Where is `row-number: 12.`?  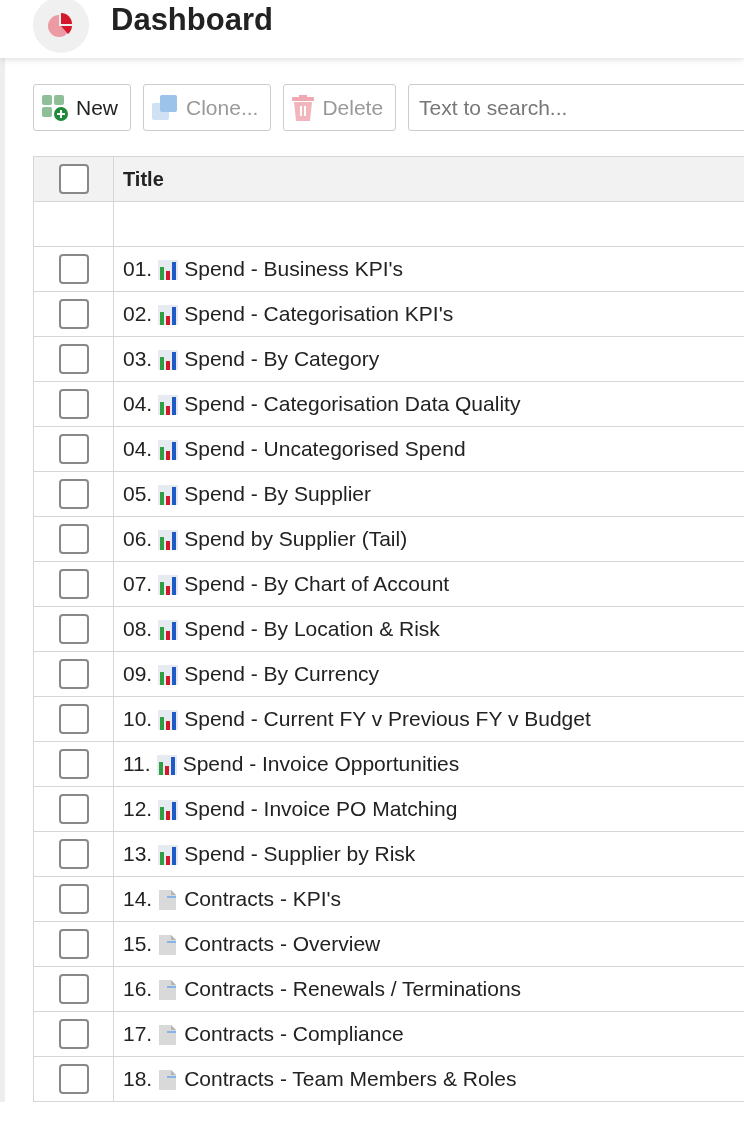 row-number: 12. is located at coordinates (138, 809).